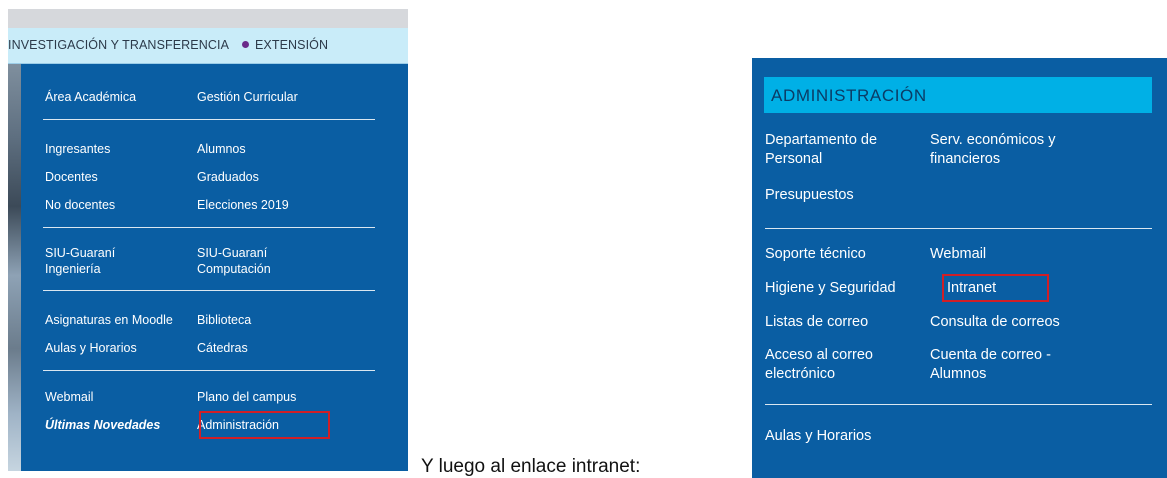 This screenshot has height=478, width=1167. Describe the element at coordinates (809, 195) in the screenshot. I see `link-presupuestos: Presupuestos` at that location.